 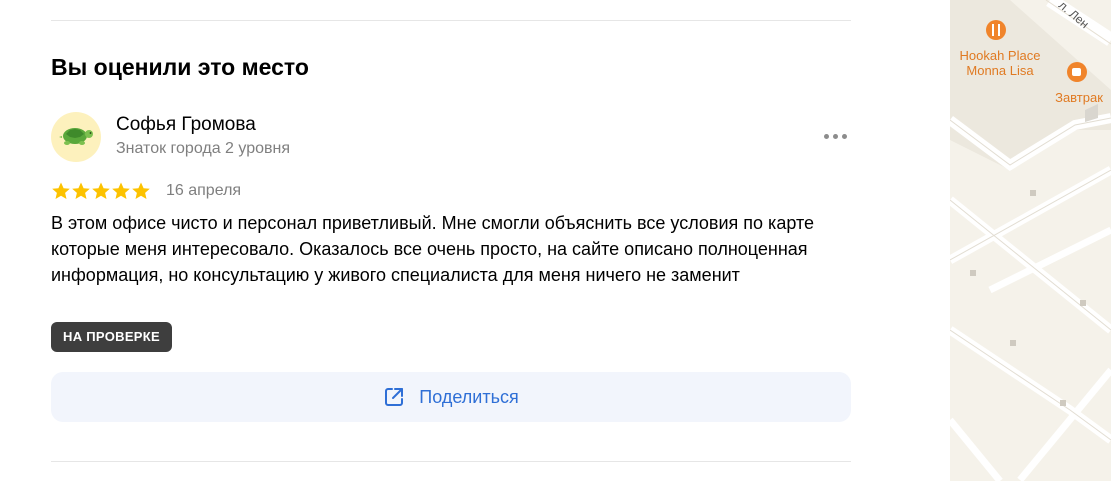 I want to click on more-options-button, so click(x=836, y=136).